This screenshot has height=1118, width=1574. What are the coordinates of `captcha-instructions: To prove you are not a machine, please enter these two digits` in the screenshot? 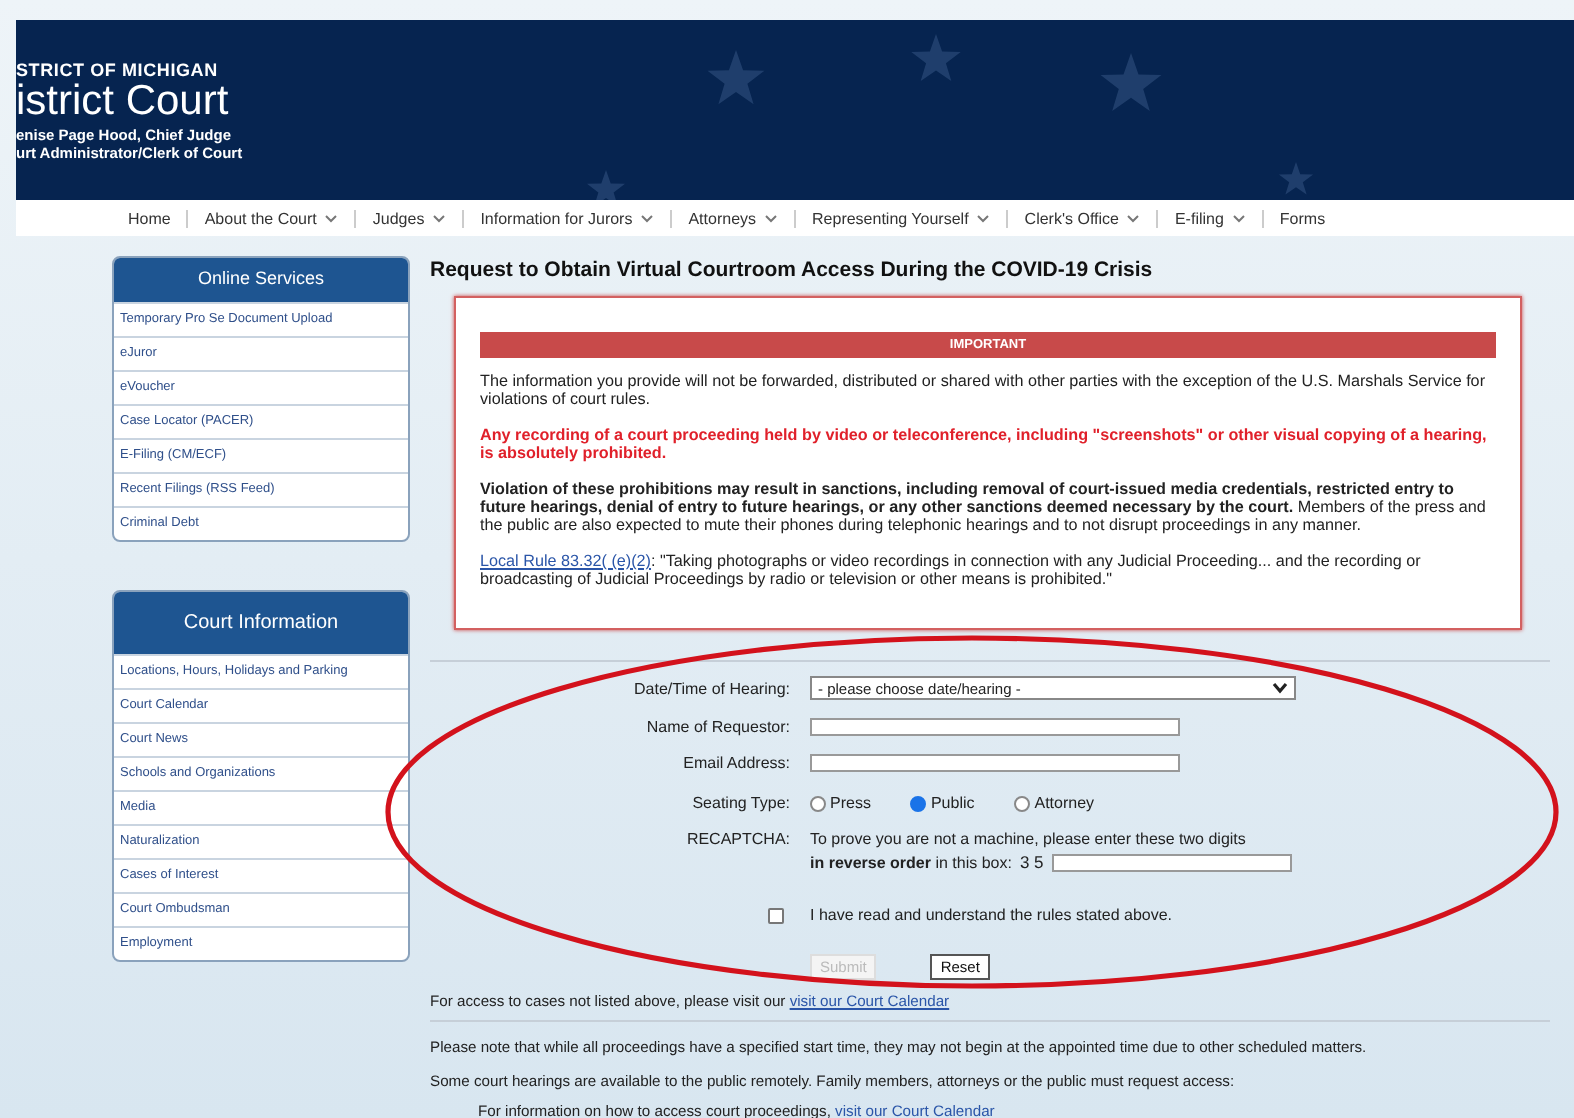 It's located at (1029, 839).